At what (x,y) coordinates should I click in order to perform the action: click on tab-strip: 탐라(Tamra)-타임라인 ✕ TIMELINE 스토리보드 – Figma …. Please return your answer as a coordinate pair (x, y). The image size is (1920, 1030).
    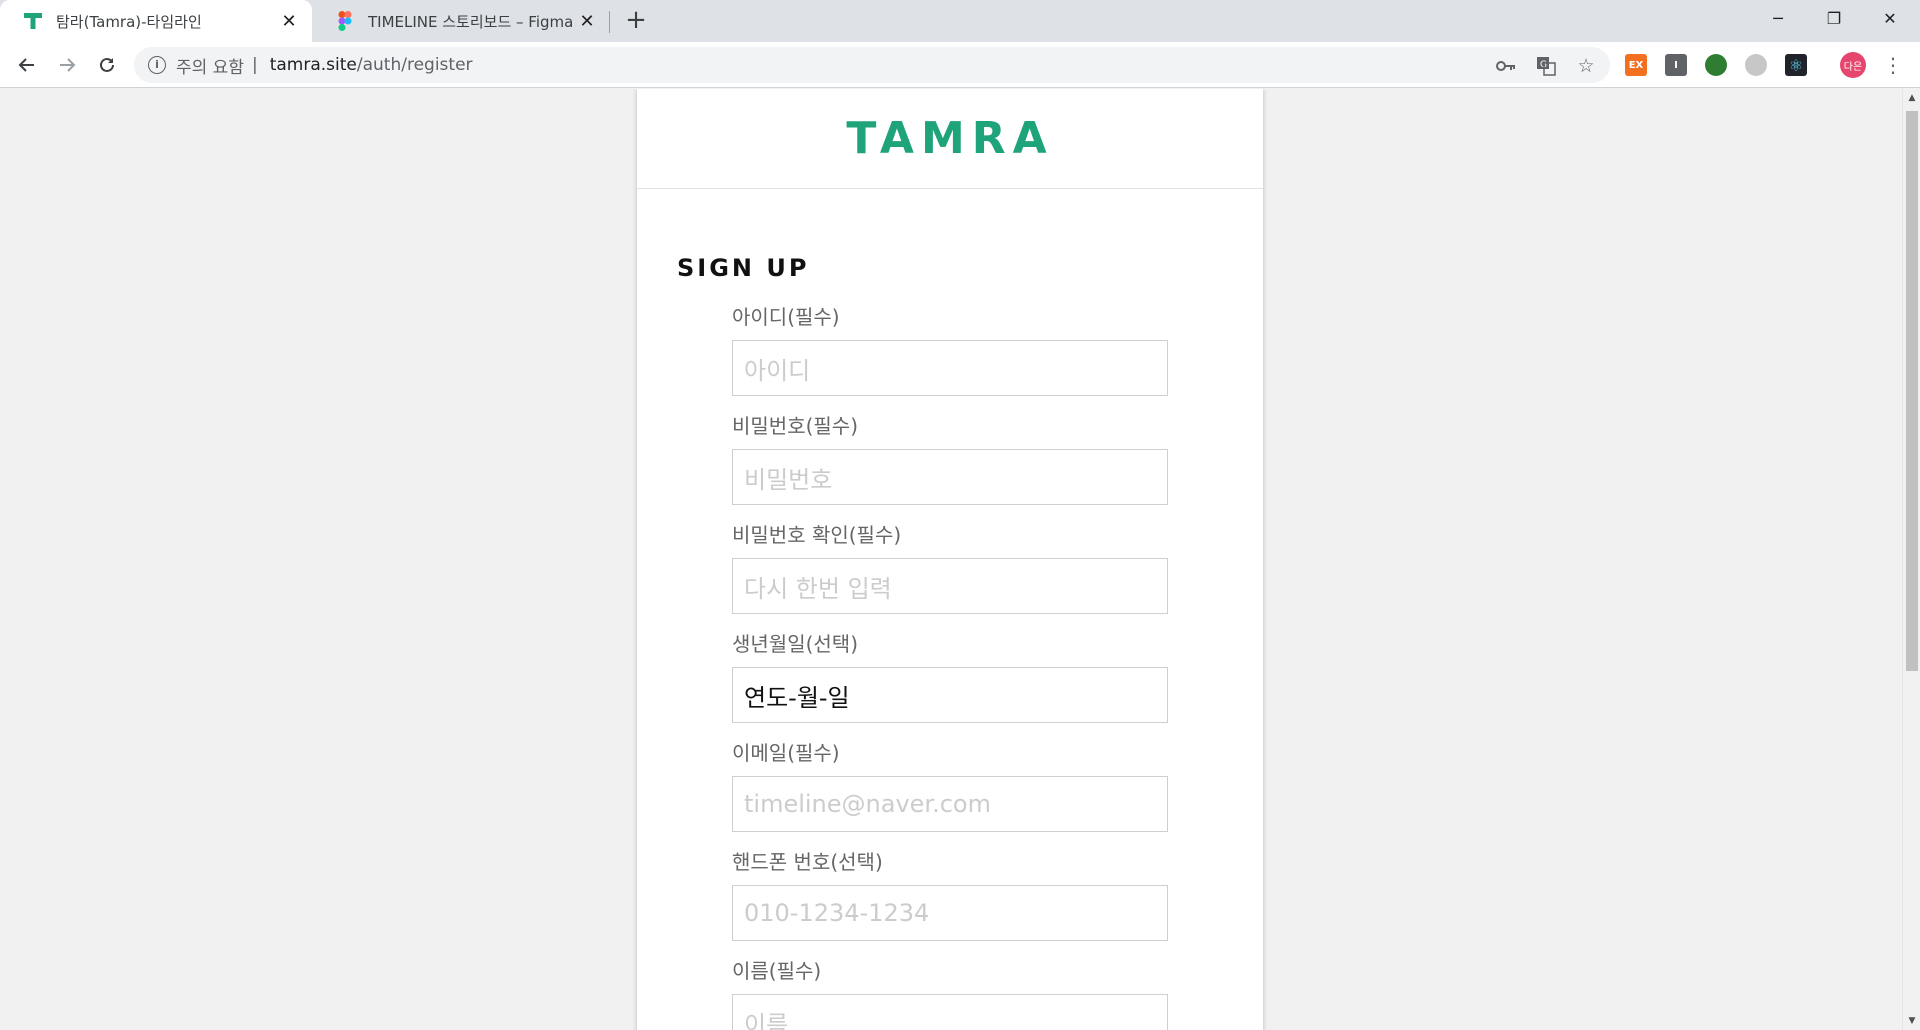
    Looking at the image, I should click on (960, 21).